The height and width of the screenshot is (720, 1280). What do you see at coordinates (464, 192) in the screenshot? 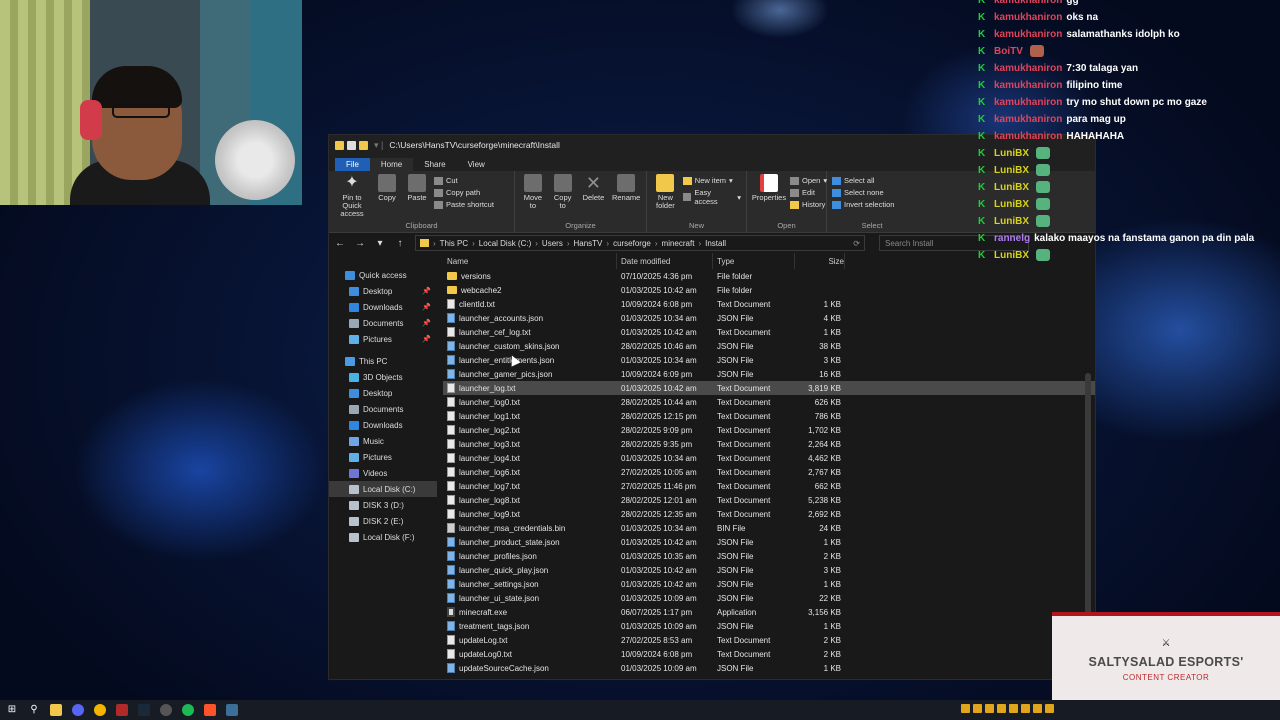
I see `copy-path-button: Copy path` at bounding box center [464, 192].